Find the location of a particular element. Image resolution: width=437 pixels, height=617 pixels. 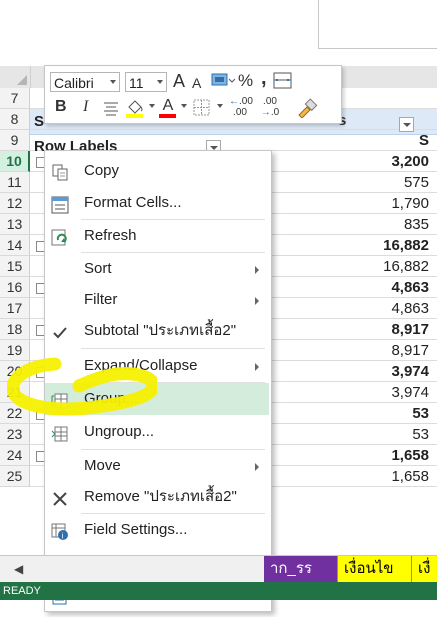

percent-style-button: % is located at coordinates (245, 81).